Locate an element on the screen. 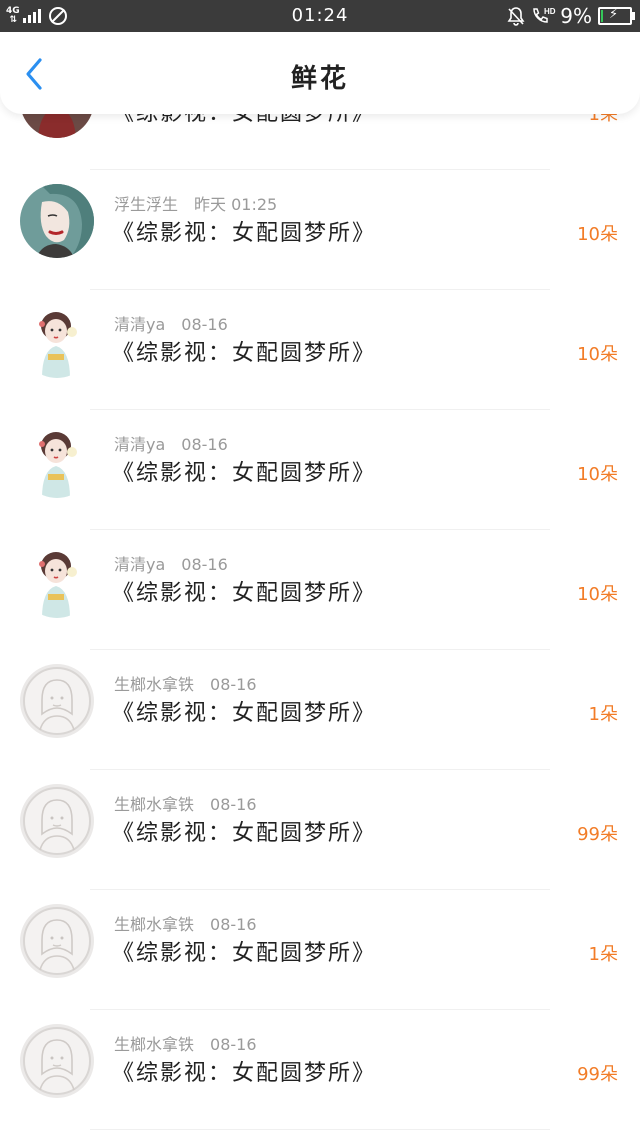  item-meta: 浮生浮生 昨天 01:25 is located at coordinates (195, 203).